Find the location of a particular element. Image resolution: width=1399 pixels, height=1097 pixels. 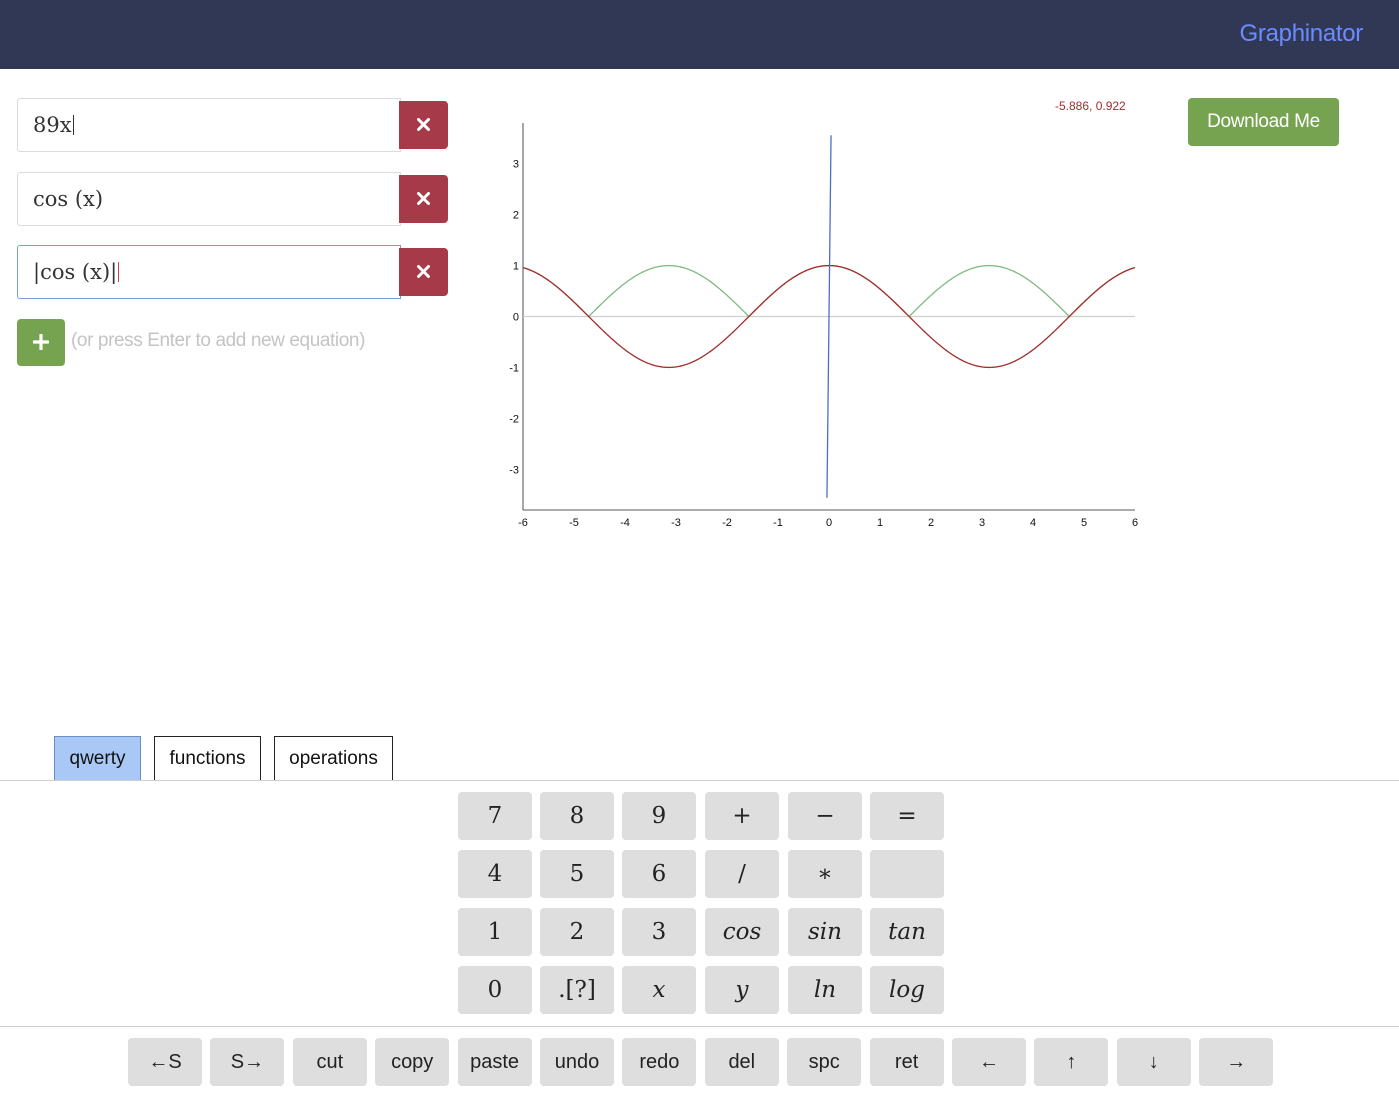

key: sin is located at coordinates (825, 932).